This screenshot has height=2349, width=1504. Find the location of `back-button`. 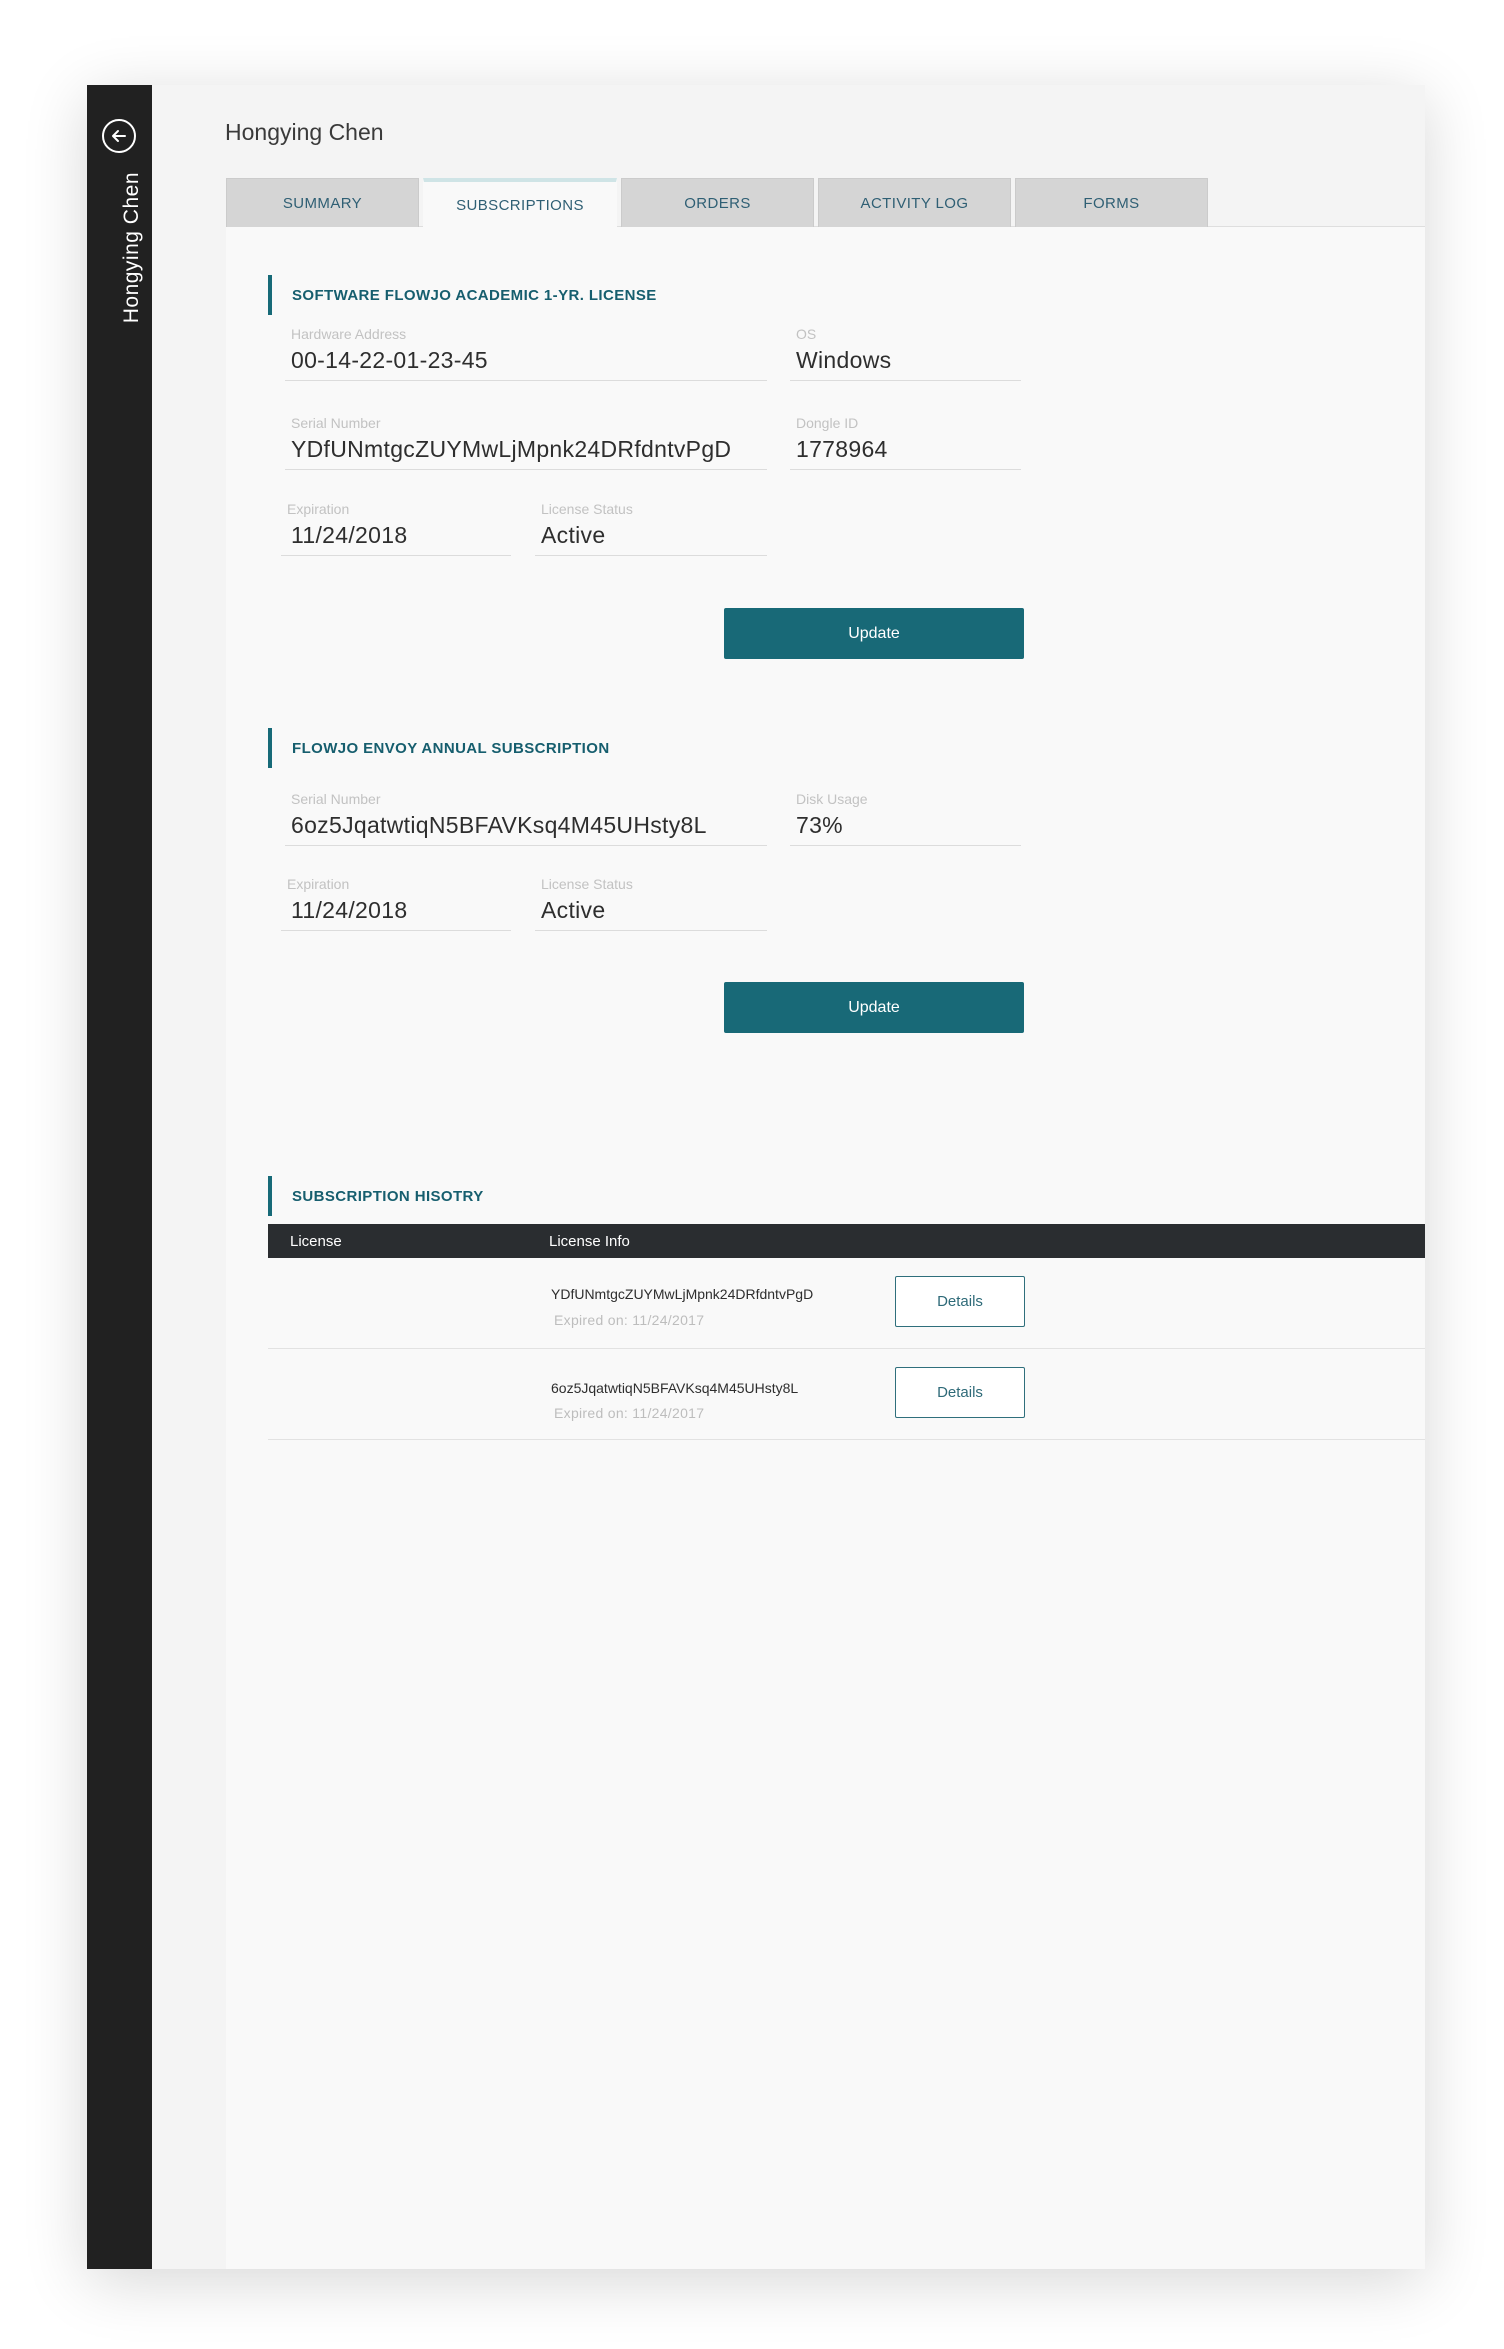

back-button is located at coordinates (119, 136).